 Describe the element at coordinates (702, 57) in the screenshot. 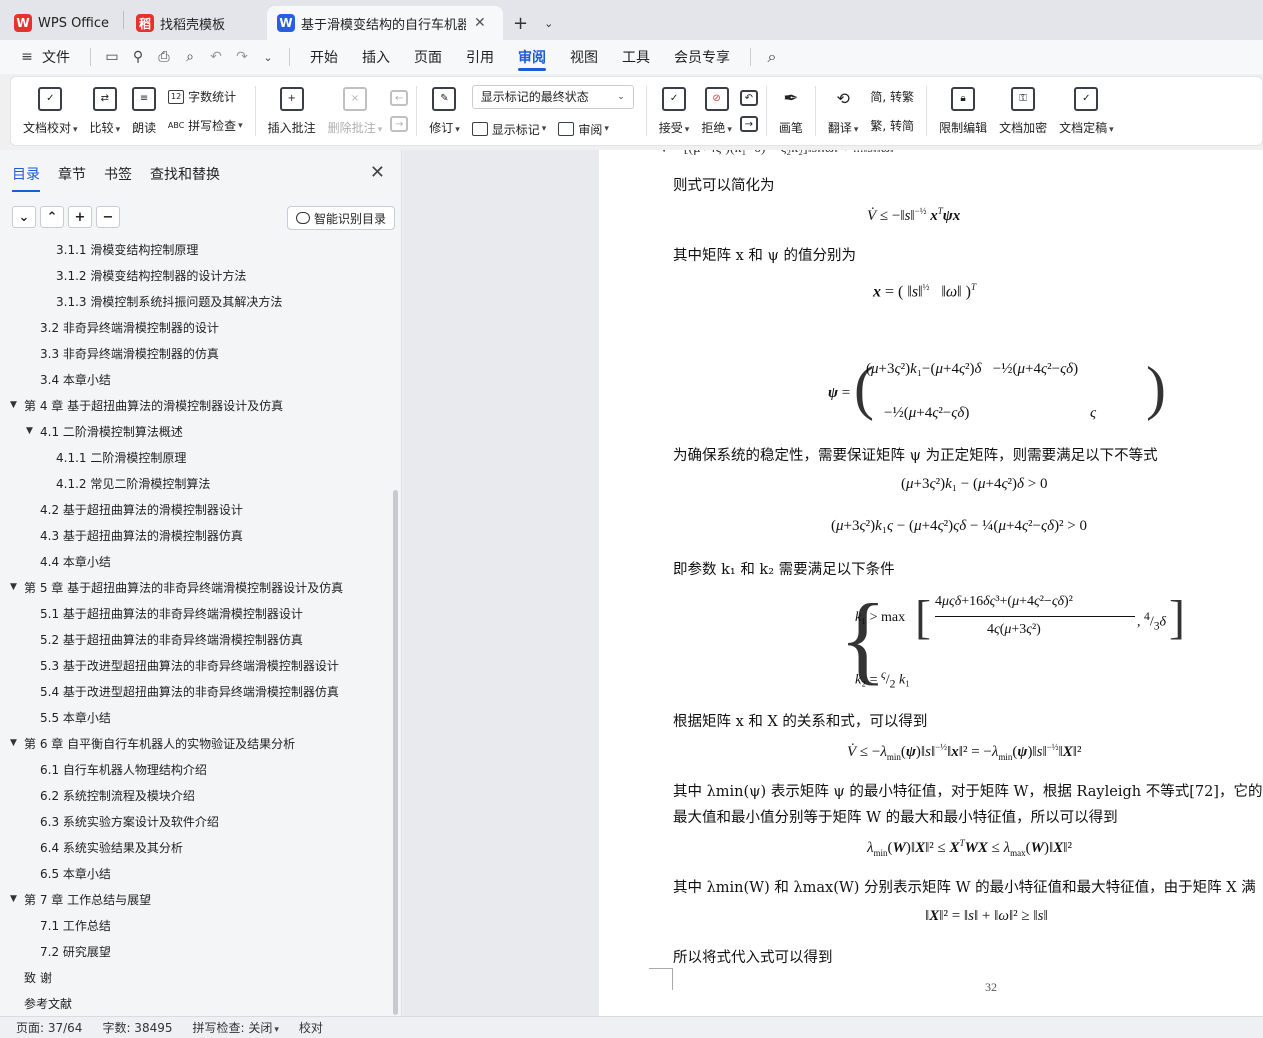

I see `menu-member: 会员专享` at that location.